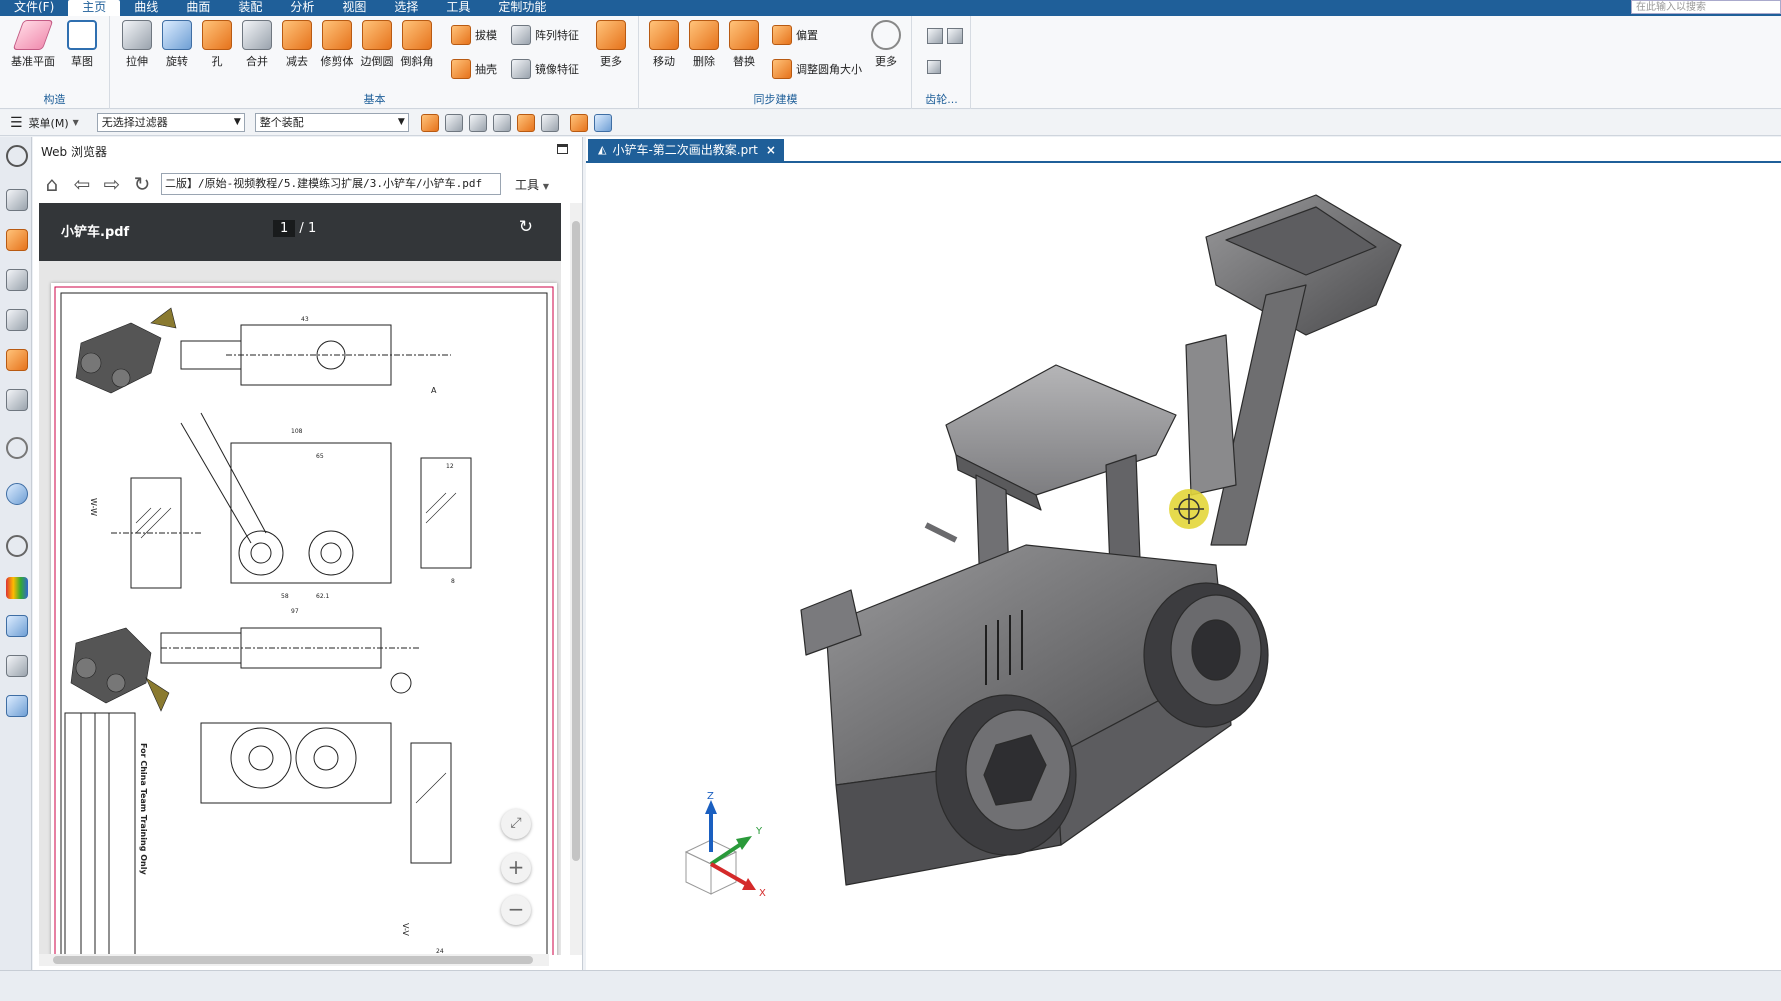 Image resolution: width=1781 pixels, height=1001 pixels. I want to click on type-filter-select: 无选择过滤器 ▼, so click(170, 122).